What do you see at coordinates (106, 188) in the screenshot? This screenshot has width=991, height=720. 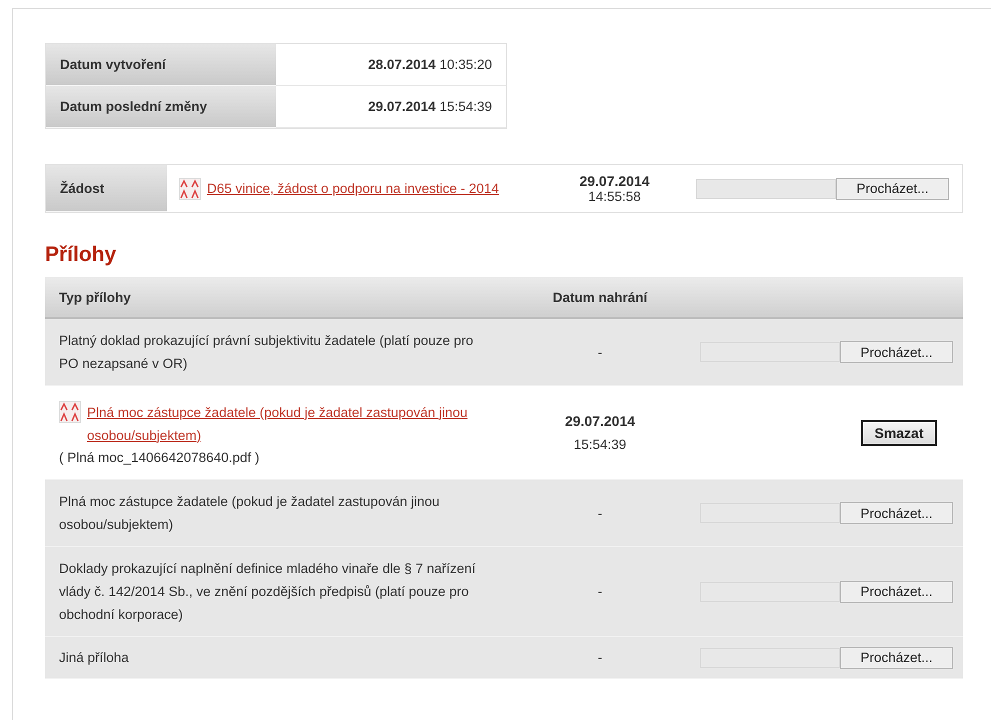 I see `field-label: Žádost` at bounding box center [106, 188].